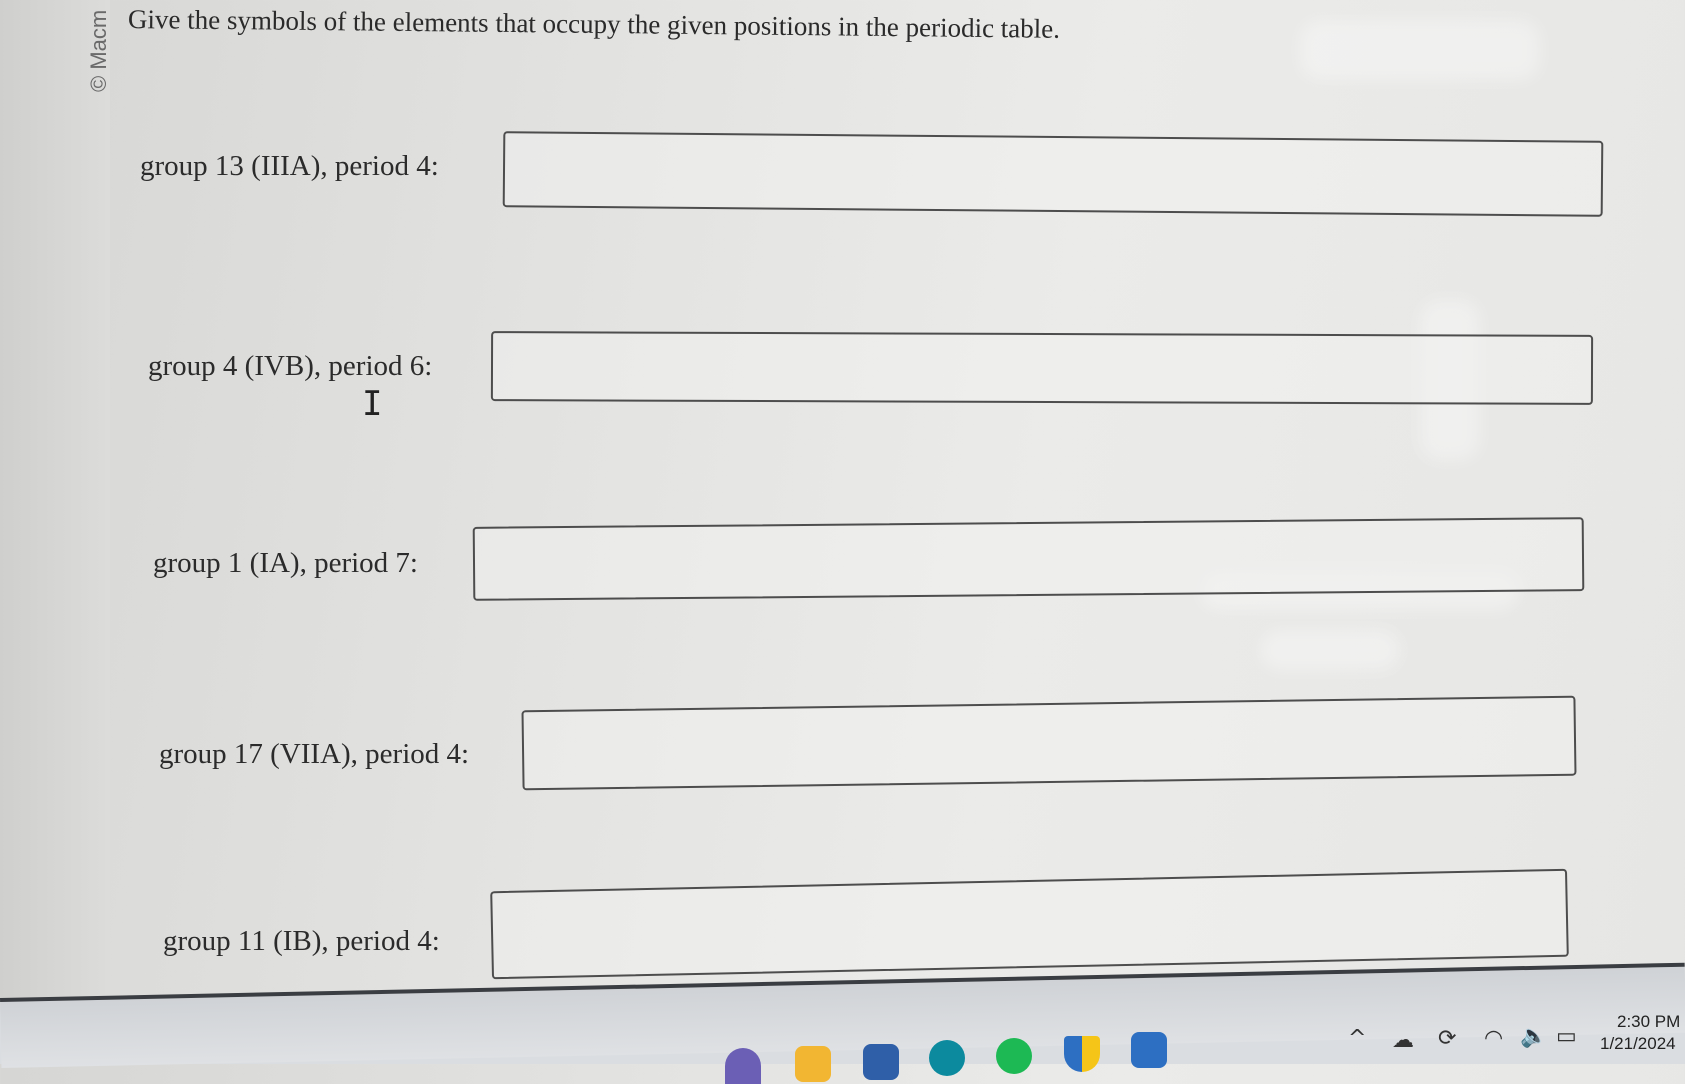  Describe the element at coordinates (1533, 1036) in the screenshot. I see `volume-icon: 🔈` at that location.